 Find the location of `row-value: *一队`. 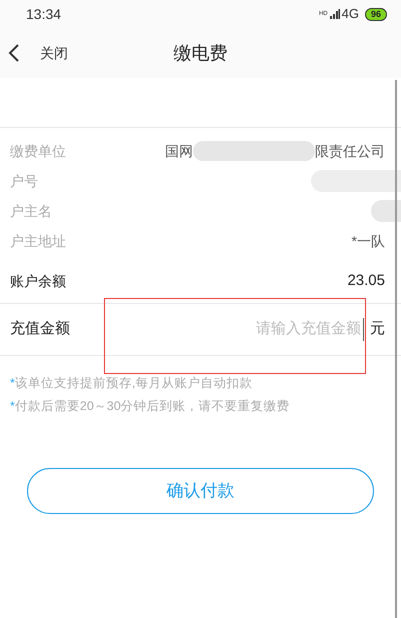

row-value: *一队 is located at coordinates (368, 241).